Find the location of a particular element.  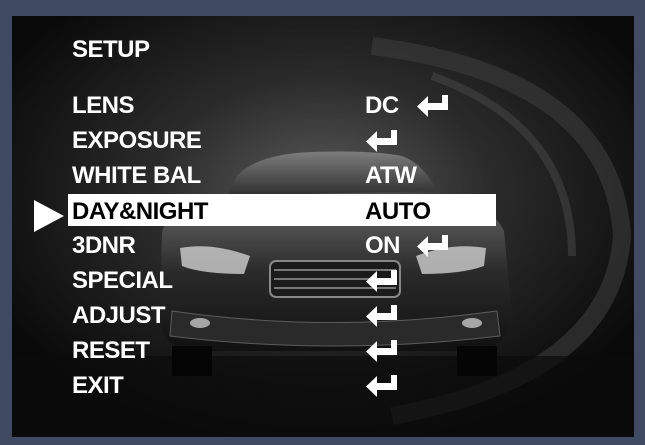

menu-item-white-bal: WHITE BAL ATW is located at coordinates (323, 175).